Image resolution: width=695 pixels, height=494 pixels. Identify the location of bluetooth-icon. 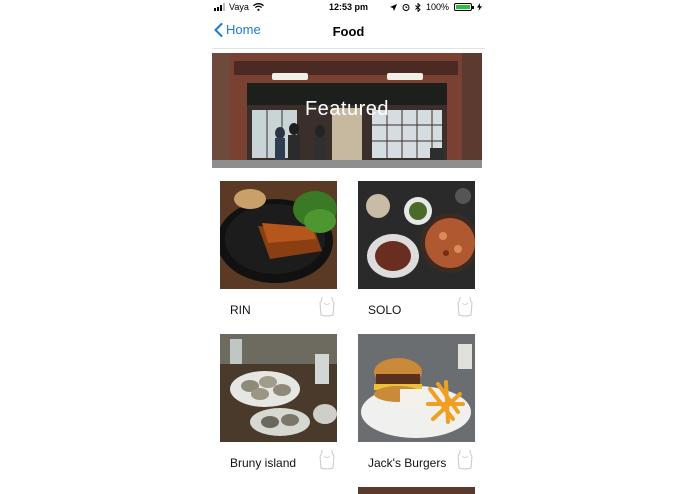
(418, 7).